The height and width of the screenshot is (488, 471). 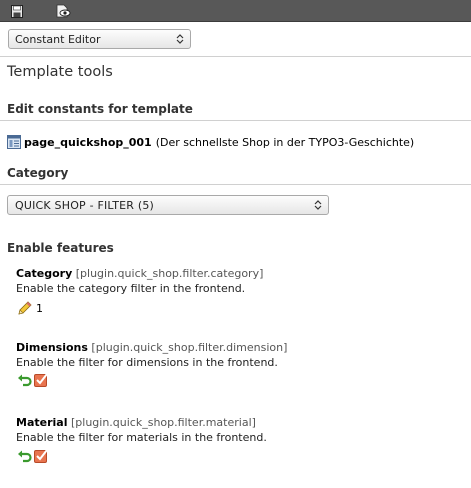 I want to click on function-menu-select: Constant Editor, so click(x=99, y=39).